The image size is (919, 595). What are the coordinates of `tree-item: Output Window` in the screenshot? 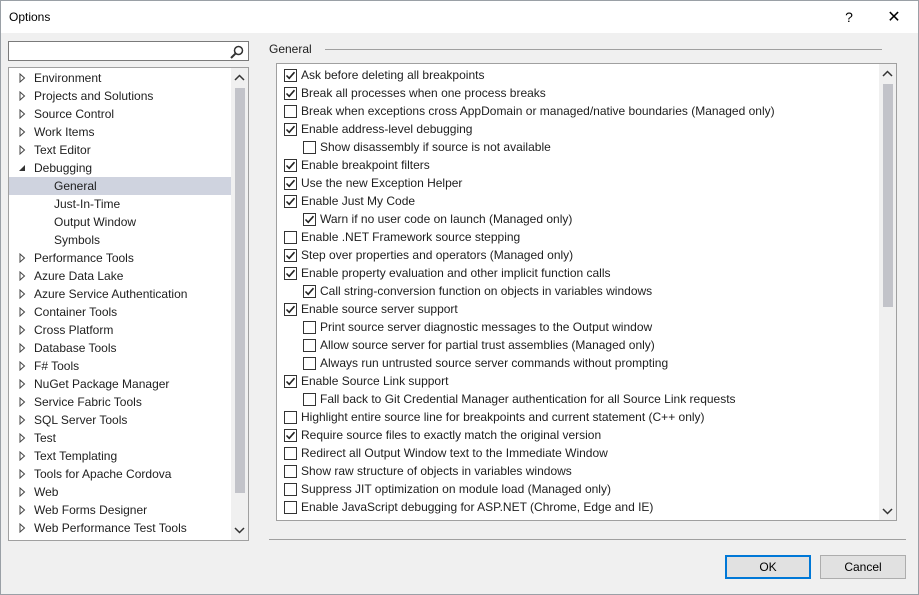 It's located at (120, 222).